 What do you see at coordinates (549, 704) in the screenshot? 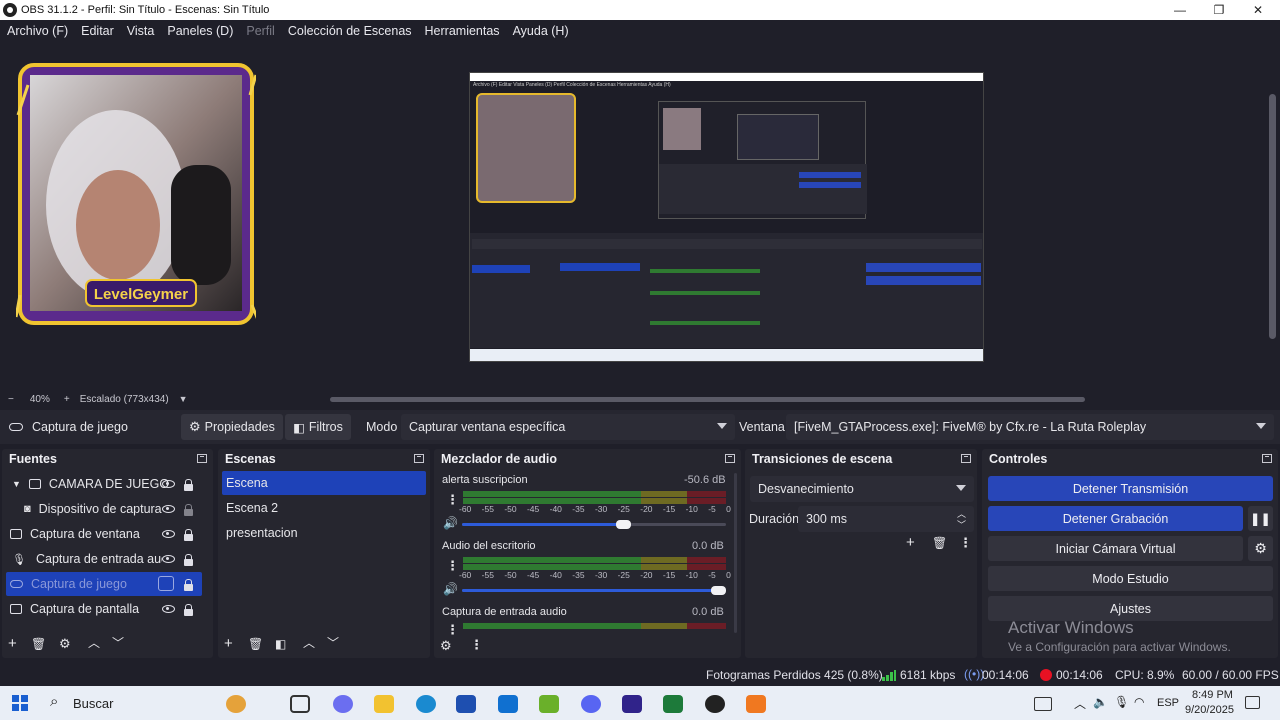
I see `nvidia-icon` at bounding box center [549, 704].